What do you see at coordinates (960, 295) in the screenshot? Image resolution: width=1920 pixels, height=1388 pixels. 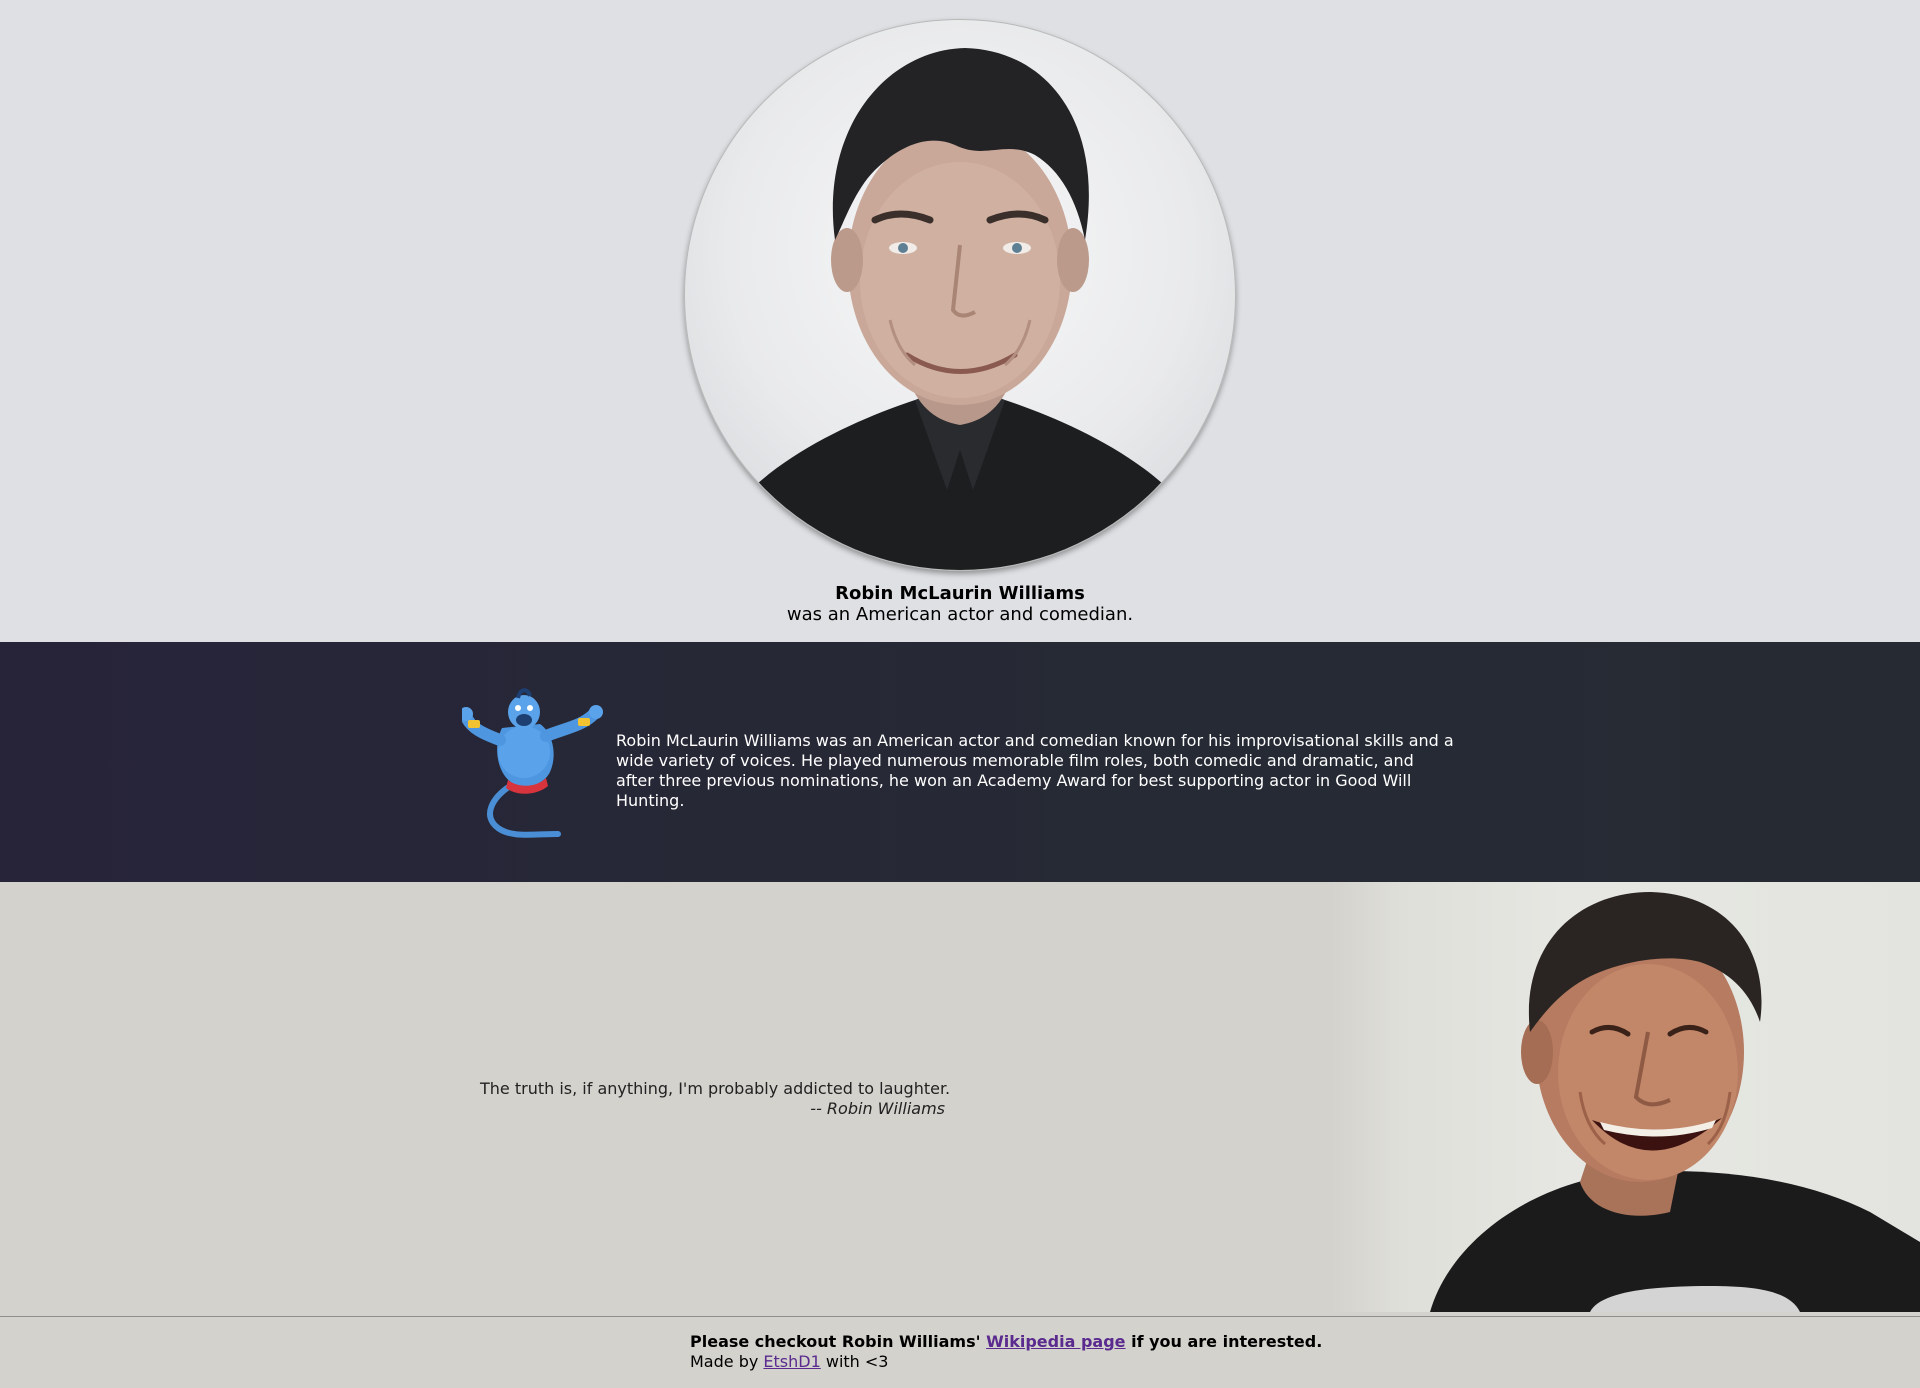 I see `portrait-image` at bounding box center [960, 295].